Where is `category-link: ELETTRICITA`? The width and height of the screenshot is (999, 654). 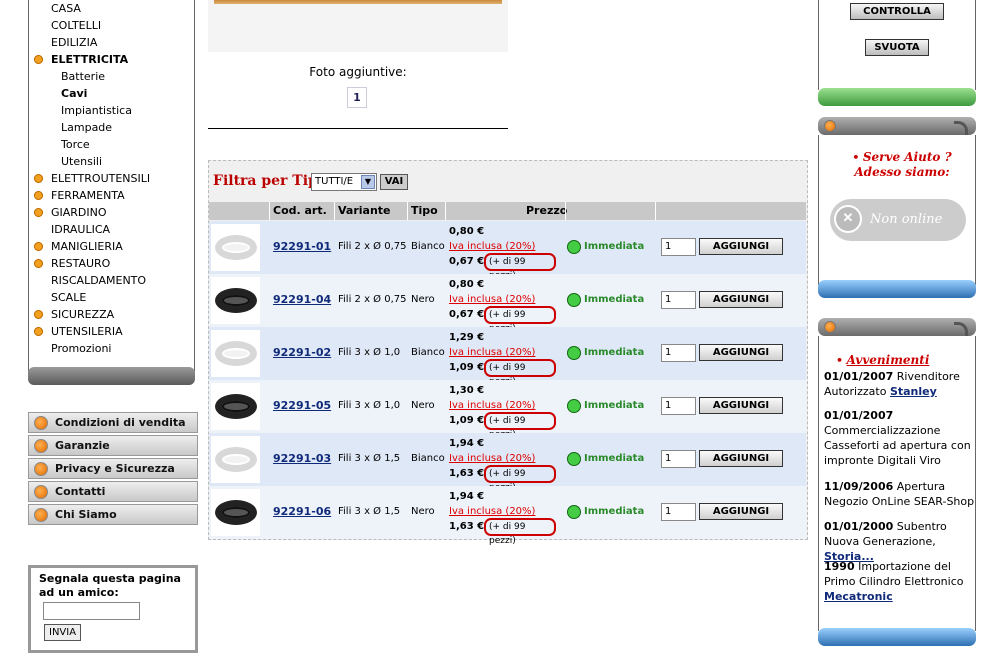 category-link: ELETTRICITA is located at coordinates (81, 59).